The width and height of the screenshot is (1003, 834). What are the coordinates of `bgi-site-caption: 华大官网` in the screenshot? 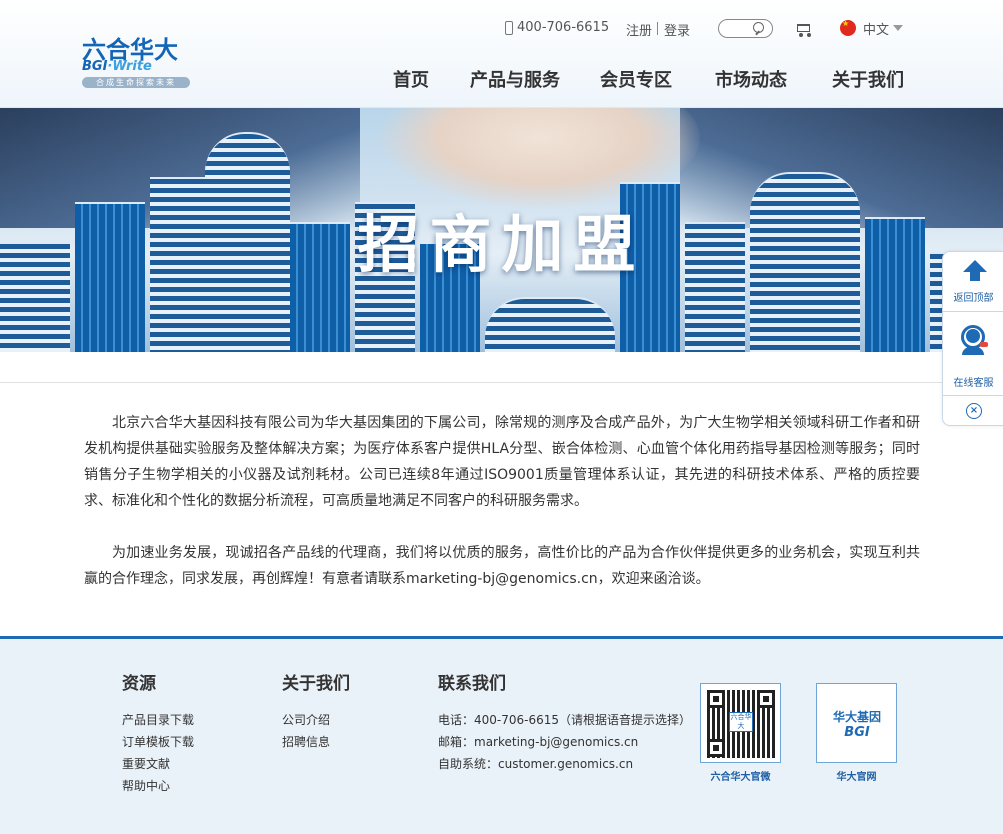 It's located at (856, 775).